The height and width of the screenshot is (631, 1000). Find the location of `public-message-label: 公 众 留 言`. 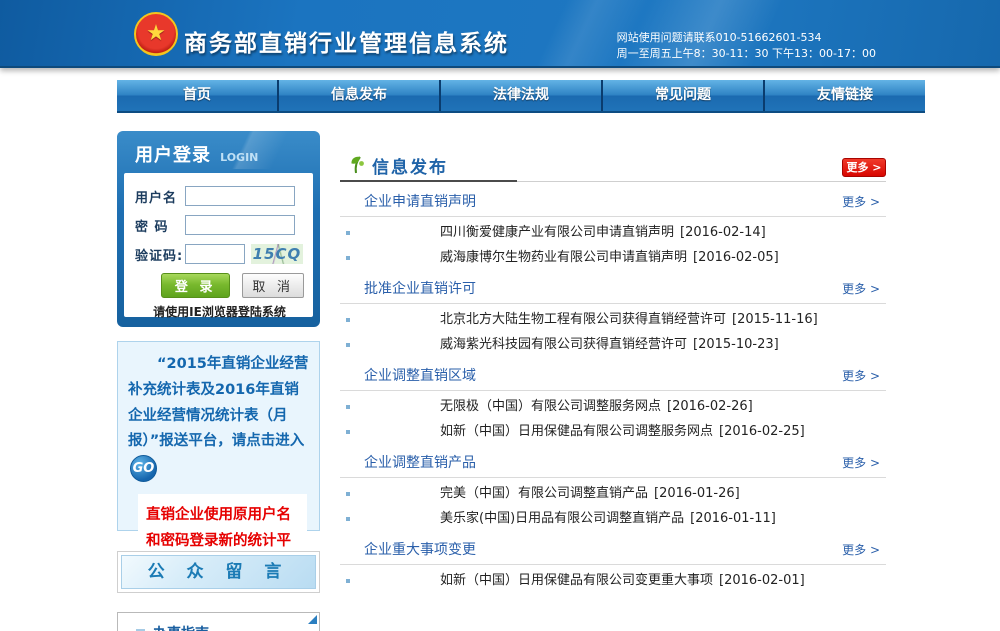

public-message-label: 公 众 留 言 is located at coordinates (218, 572).